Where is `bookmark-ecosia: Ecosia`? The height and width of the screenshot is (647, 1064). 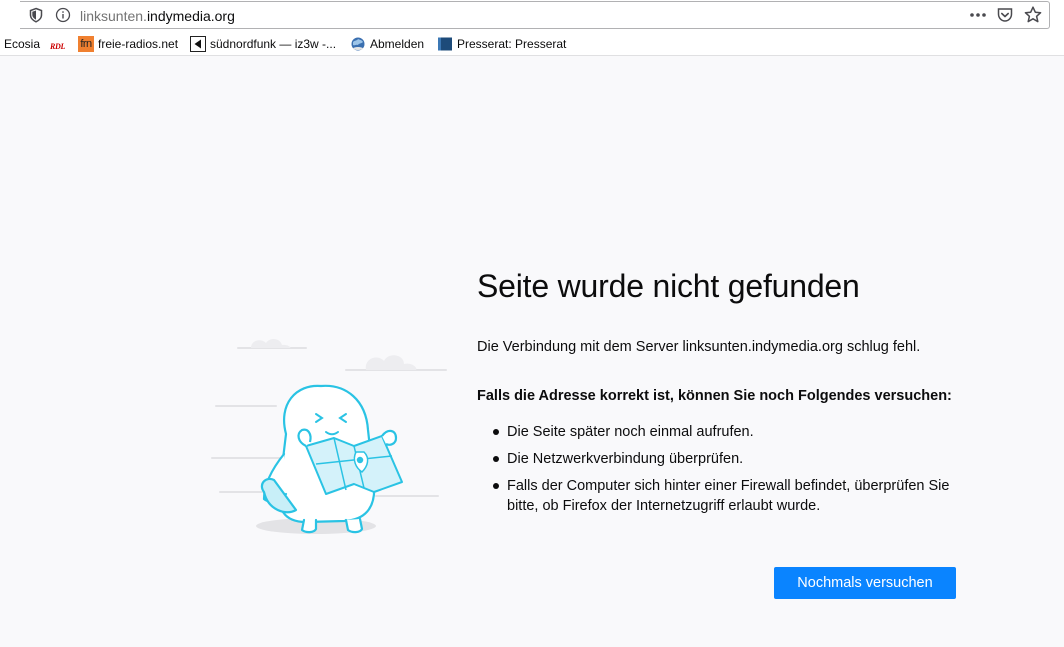
bookmark-ecosia: Ecosia is located at coordinates (22, 44).